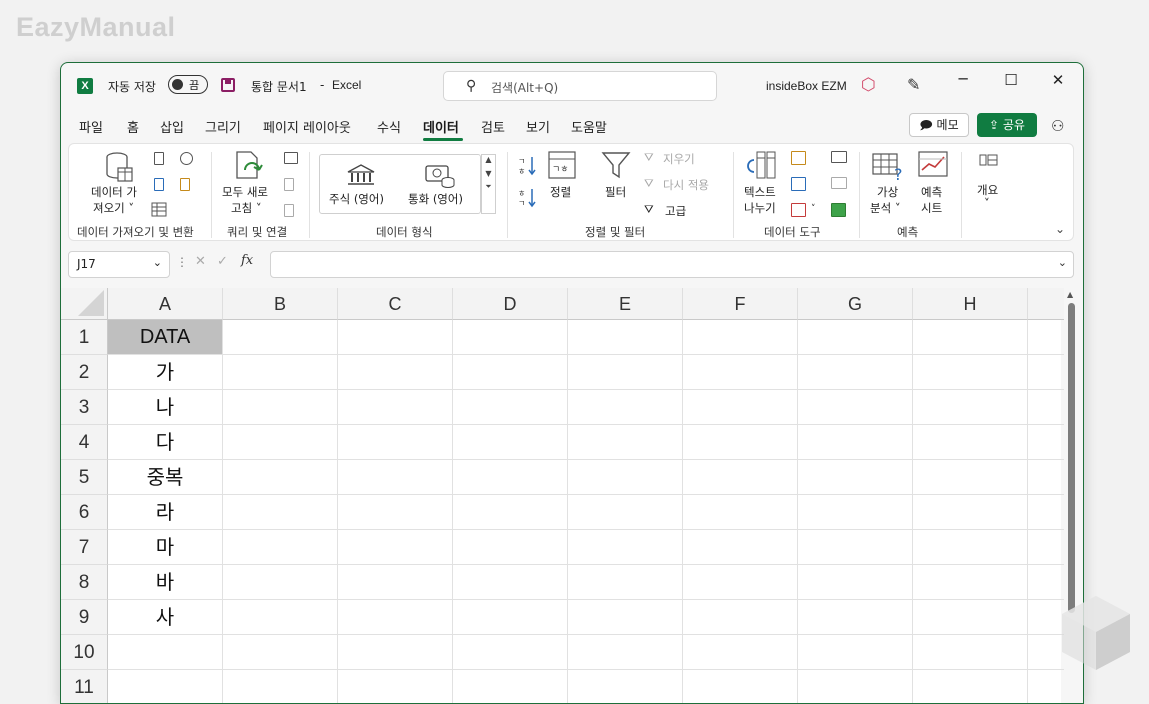  Describe the element at coordinates (165, 477) in the screenshot. I see `cell: 중복` at that location.